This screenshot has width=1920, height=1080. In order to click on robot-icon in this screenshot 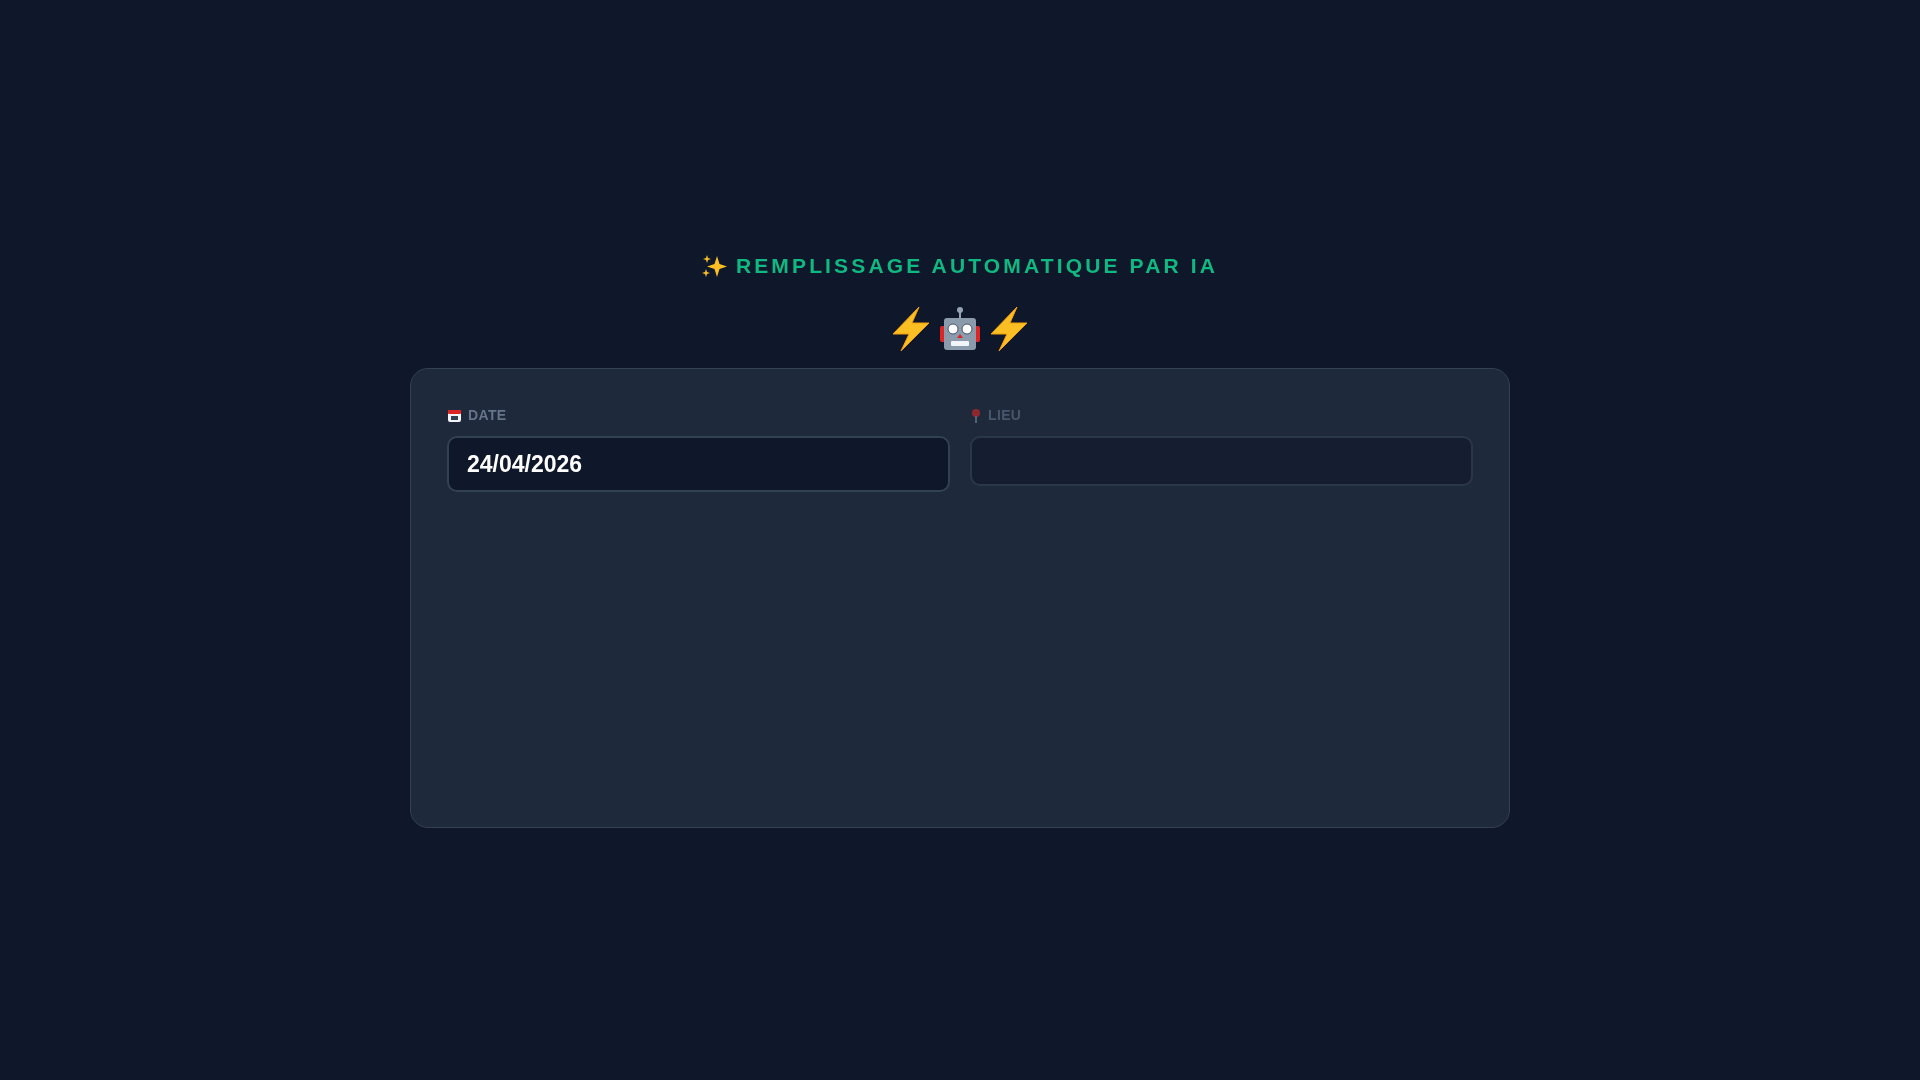, I will do `click(960, 329)`.